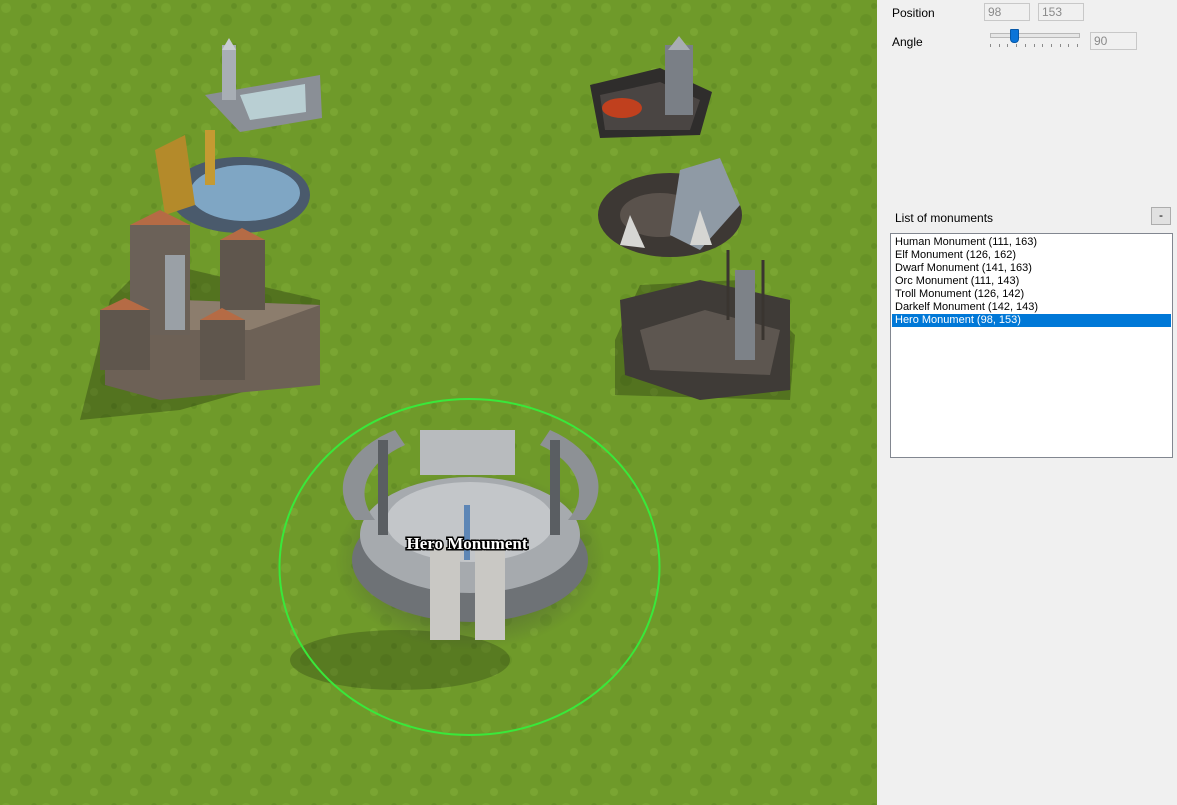 The image size is (1177, 805). Describe the element at coordinates (1031, 320) in the screenshot. I see `monument-list-item: Hero Monument (98, 153)` at that location.